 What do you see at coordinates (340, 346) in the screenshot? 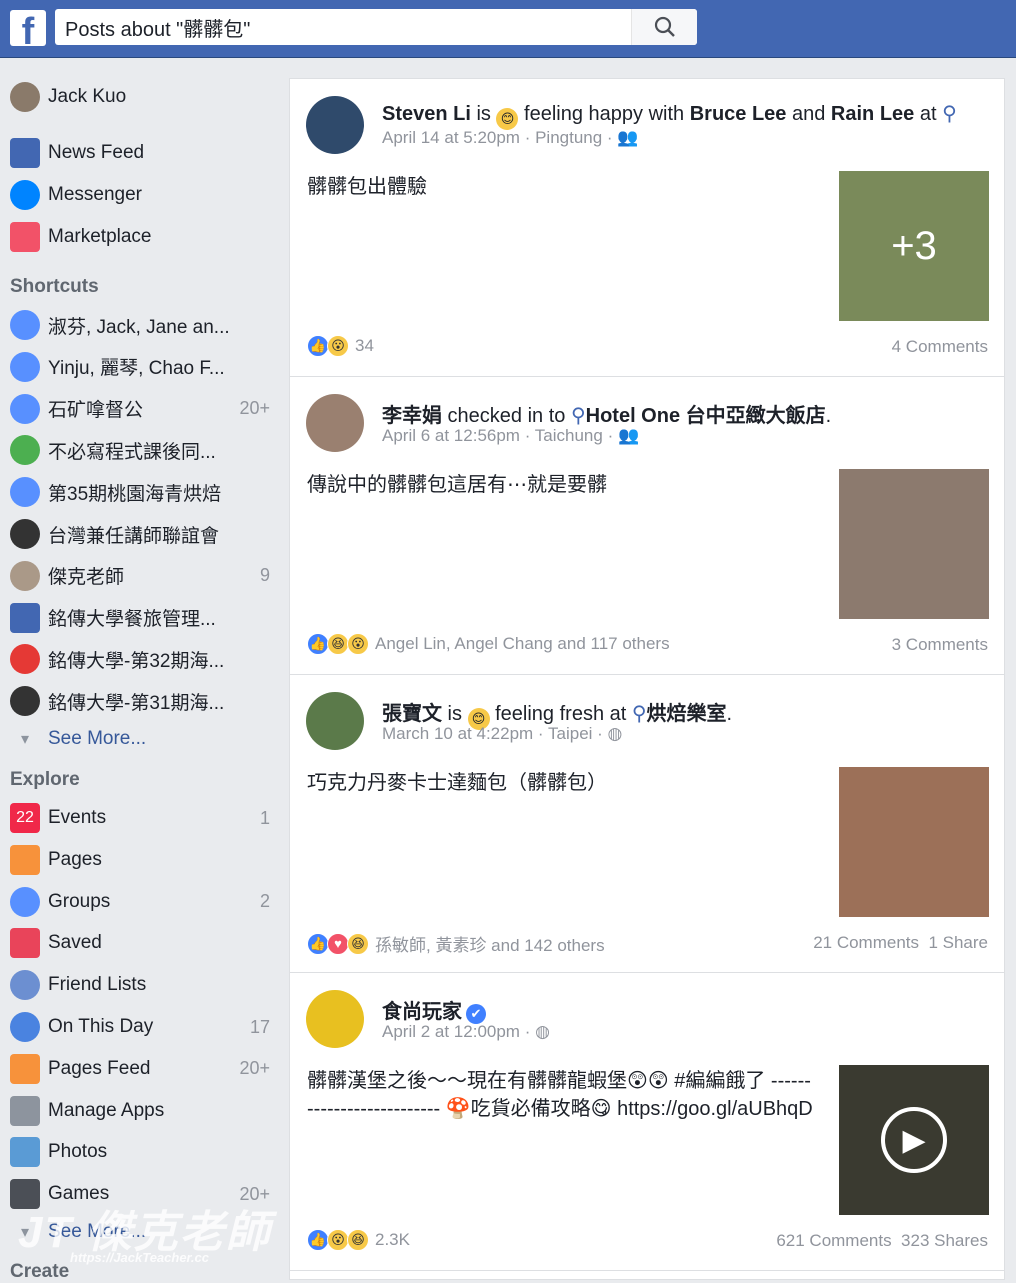
I see `reactions-summary: 👍 😮 34` at bounding box center [340, 346].